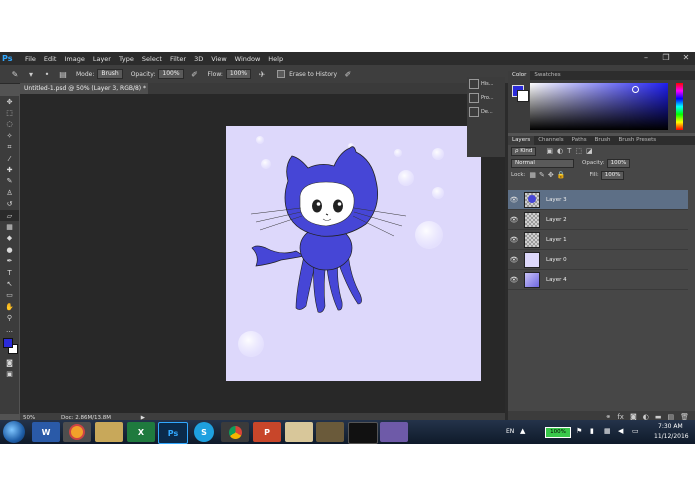 This screenshot has height=494, width=695. I want to click on brush-panel-toggle-icon: ▤, so click(63, 74).